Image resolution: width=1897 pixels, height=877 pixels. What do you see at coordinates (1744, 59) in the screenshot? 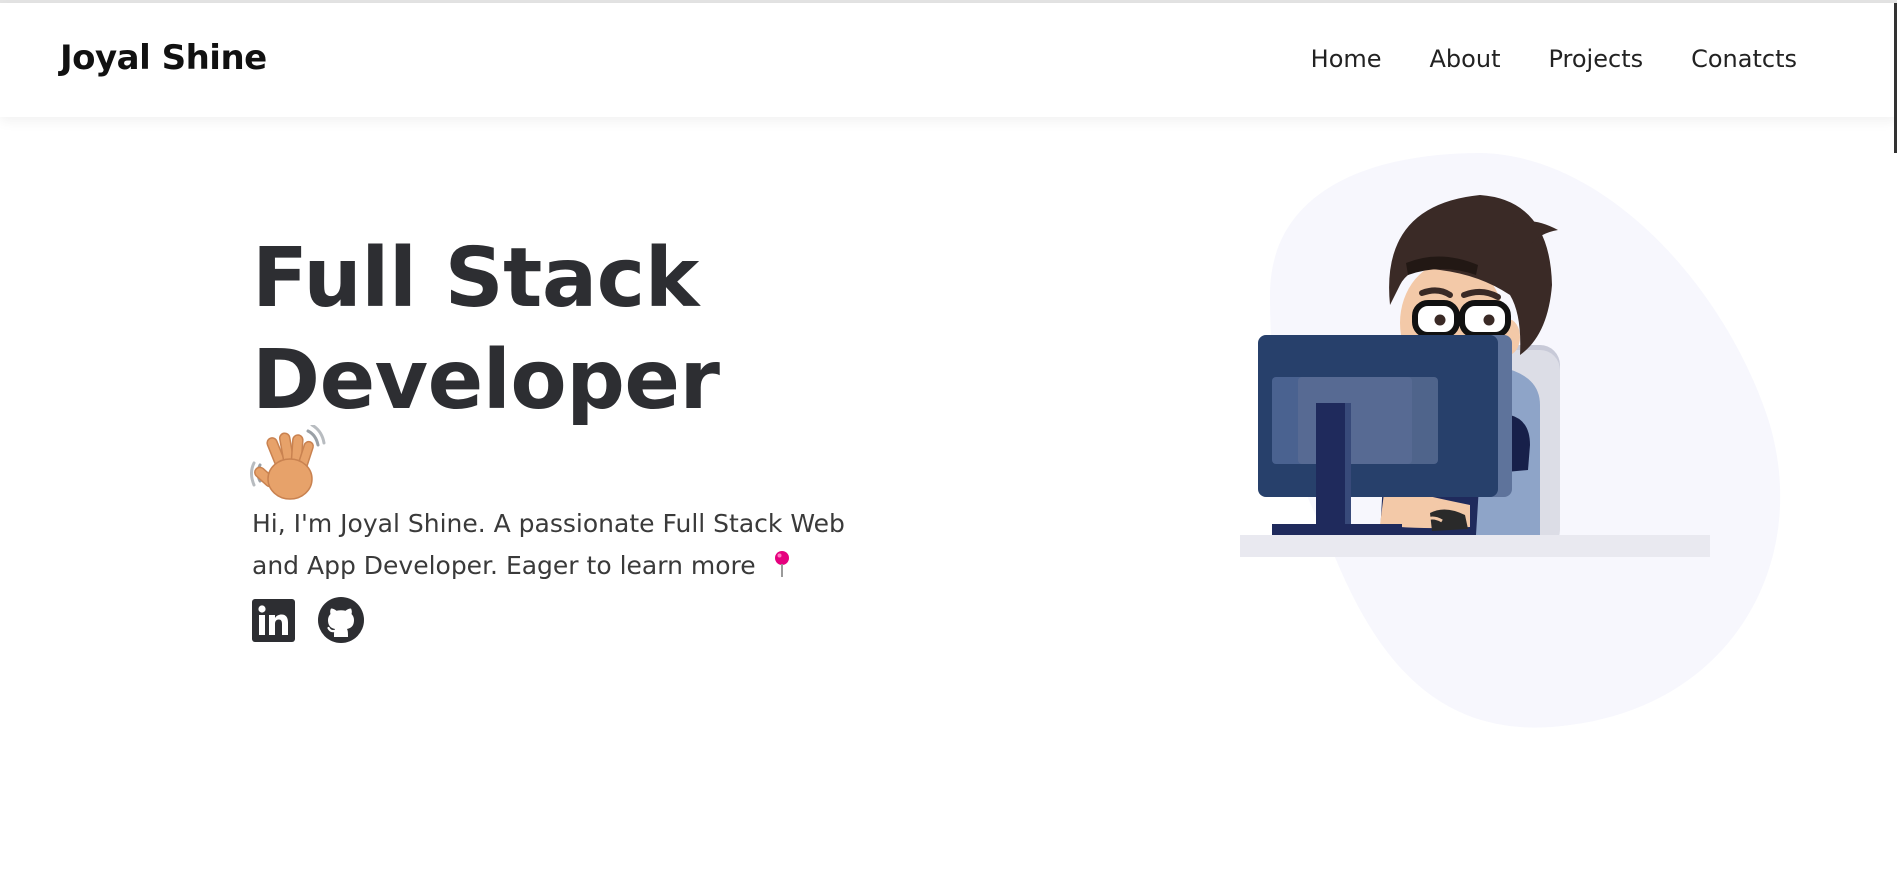
I see `nav-link-contacts: Conatcts` at bounding box center [1744, 59].